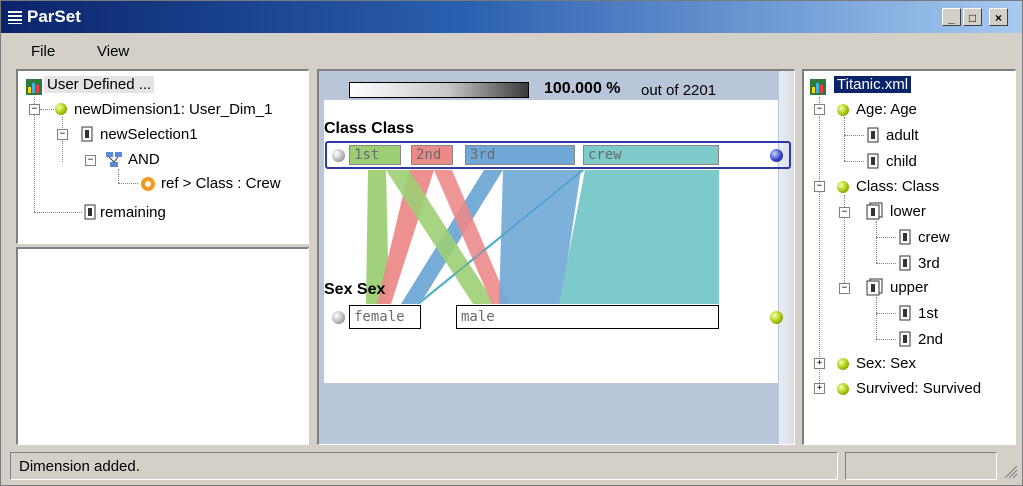  I want to click on tree-node-survived: Survived, so click(918, 388).